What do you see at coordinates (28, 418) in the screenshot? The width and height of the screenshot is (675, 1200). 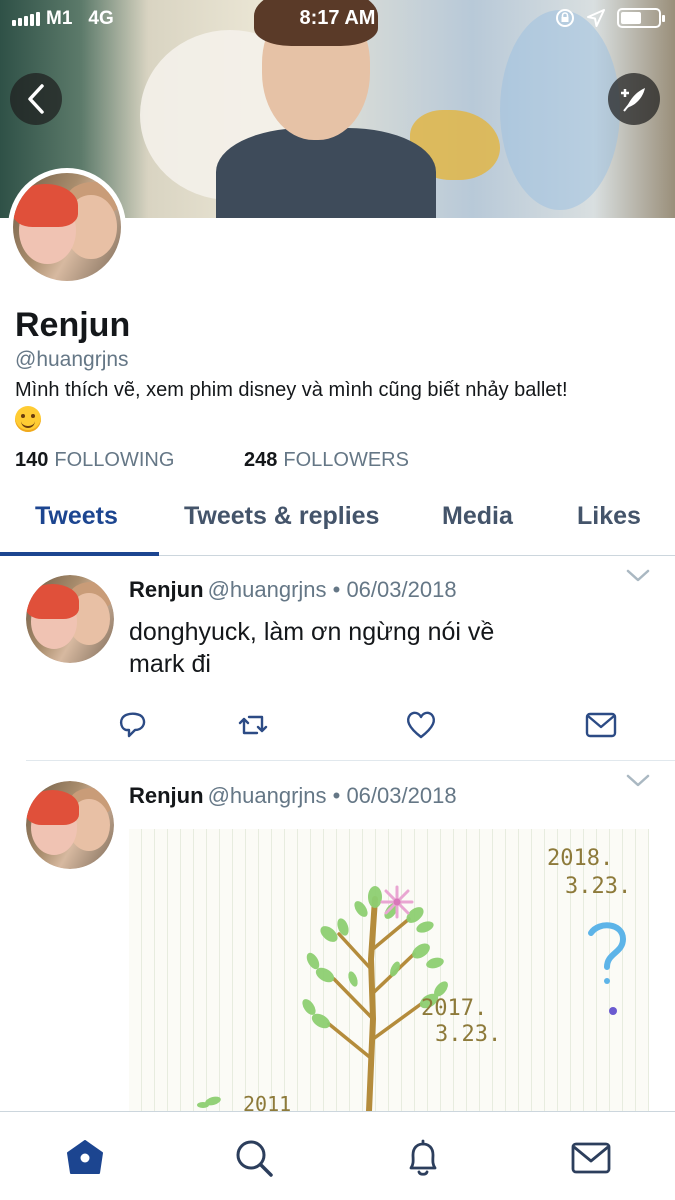 I see `smiling-face-emoji-icon` at bounding box center [28, 418].